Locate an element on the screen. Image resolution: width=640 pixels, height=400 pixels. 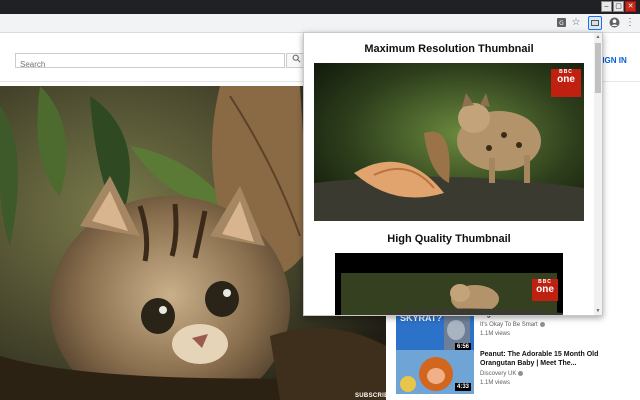
browser-title-bar: – ▢ ✕ is located at coordinates (320, 7).